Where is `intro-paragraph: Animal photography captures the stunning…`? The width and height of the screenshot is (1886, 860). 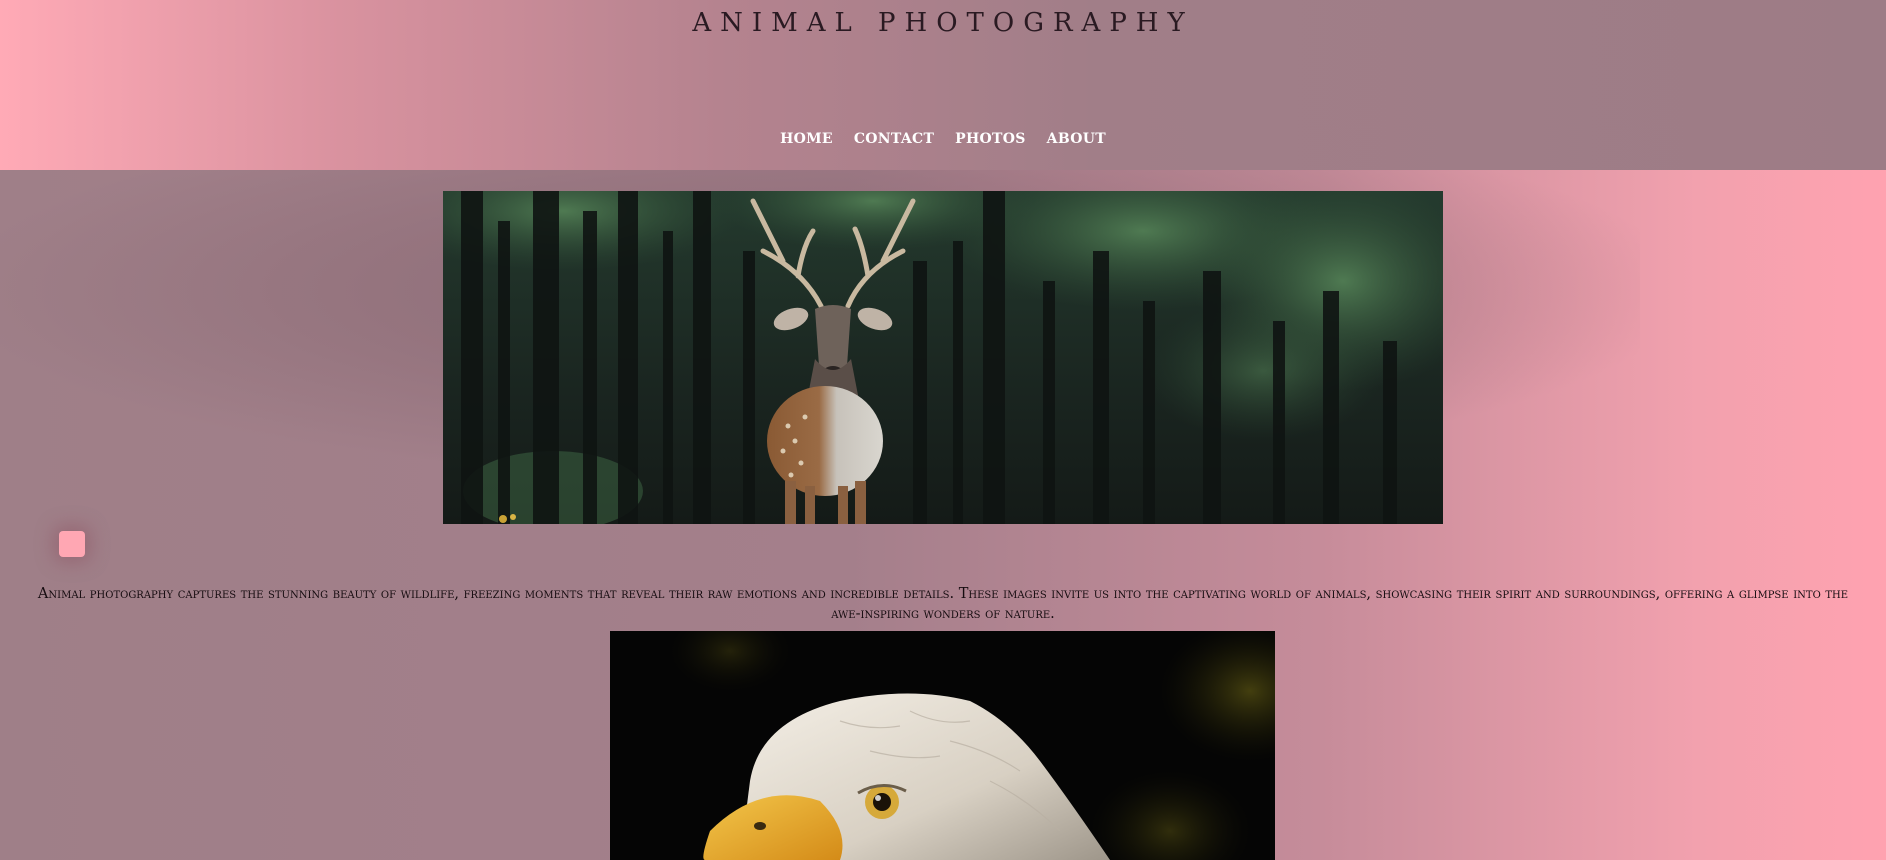
intro-paragraph: Animal photography captures the stunning… is located at coordinates (943, 603).